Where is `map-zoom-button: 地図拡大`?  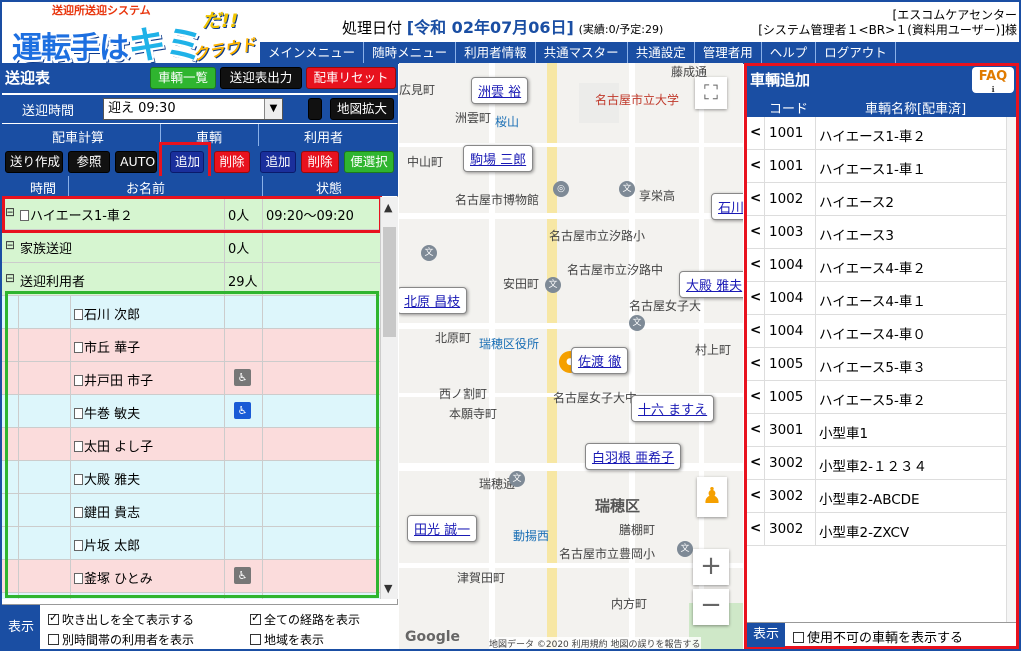 map-zoom-button: 地図拡大 is located at coordinates (362, 109).